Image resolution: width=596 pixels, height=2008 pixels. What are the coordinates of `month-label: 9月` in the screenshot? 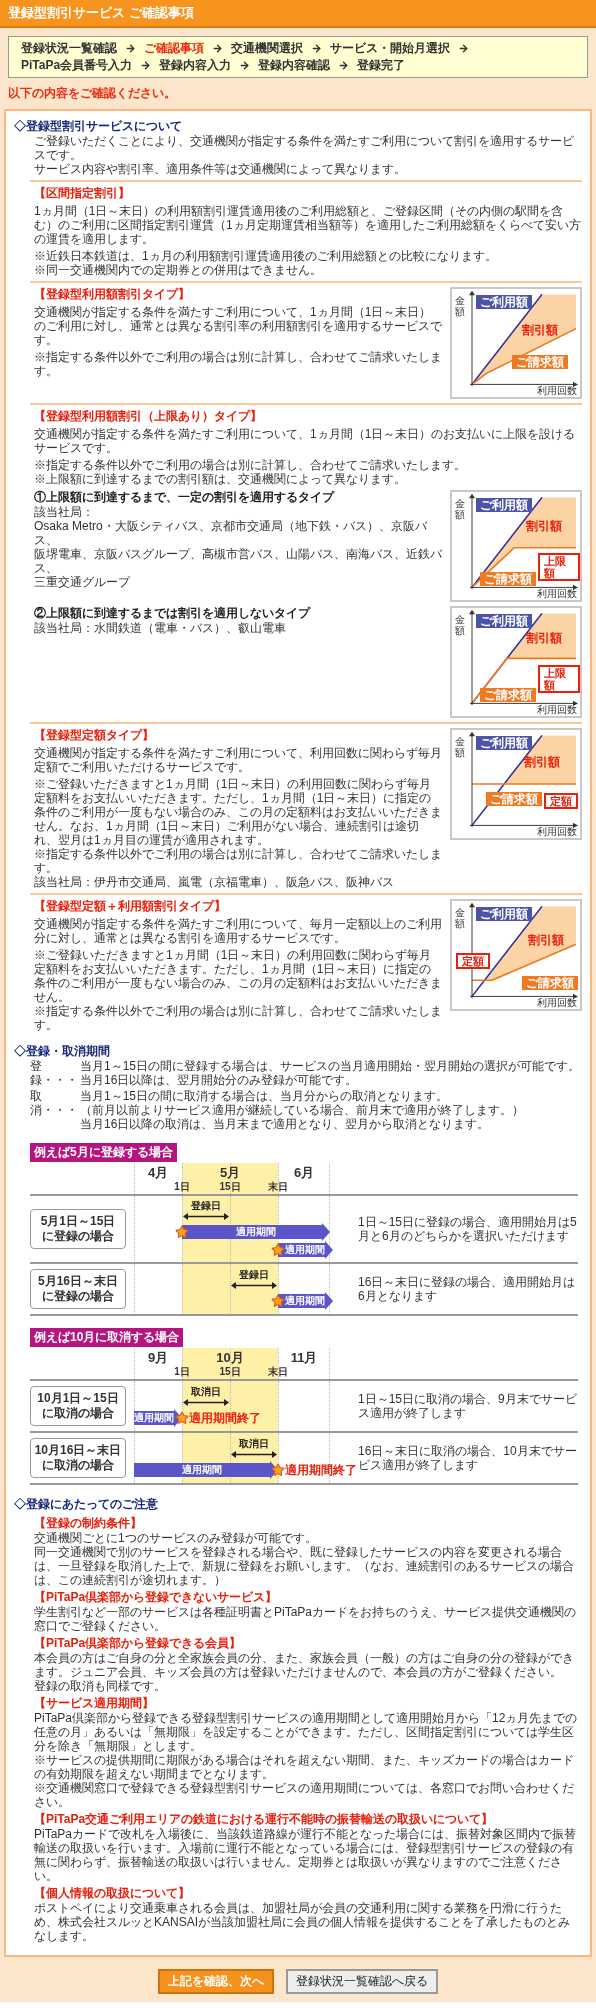 It's located at (158, 1357).